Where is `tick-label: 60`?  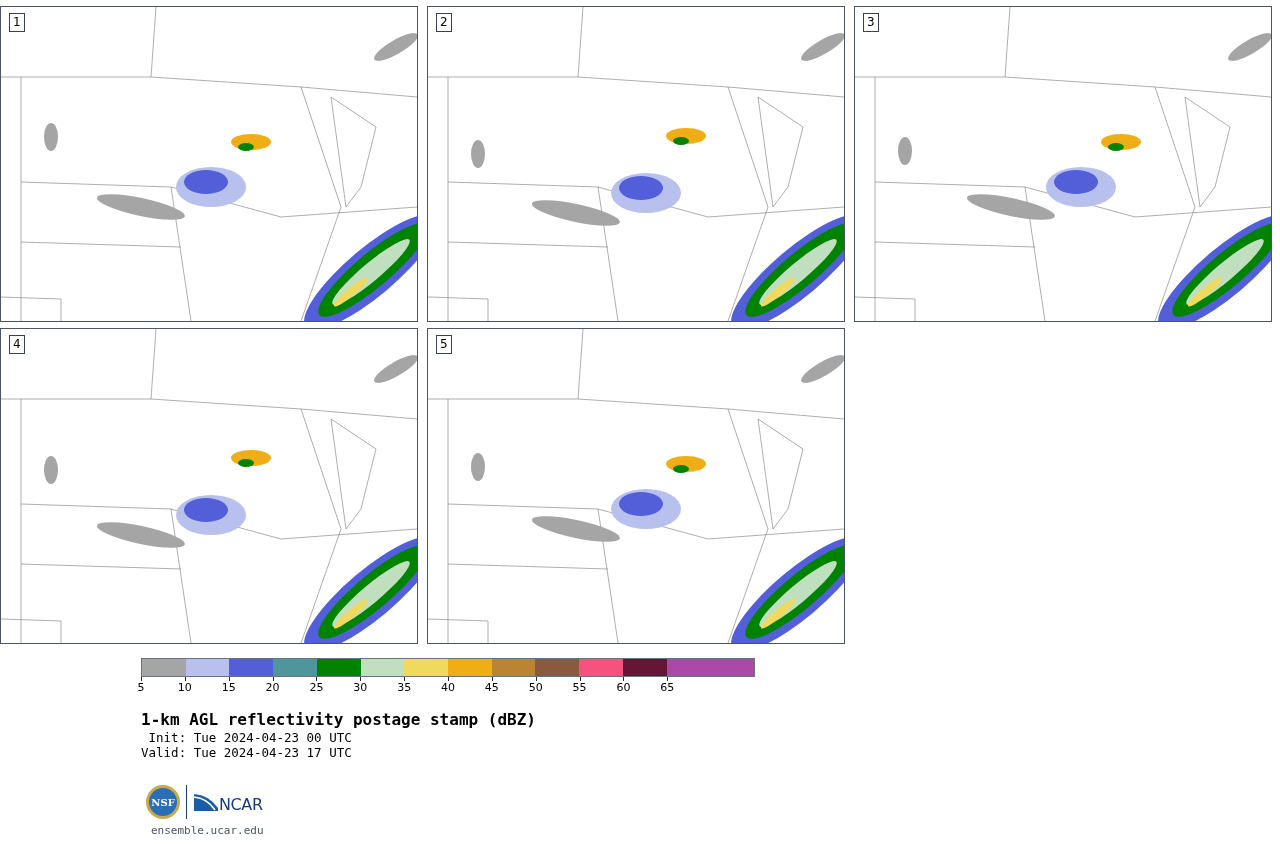
tick-label: 60 is located at coordinates (623, 688).